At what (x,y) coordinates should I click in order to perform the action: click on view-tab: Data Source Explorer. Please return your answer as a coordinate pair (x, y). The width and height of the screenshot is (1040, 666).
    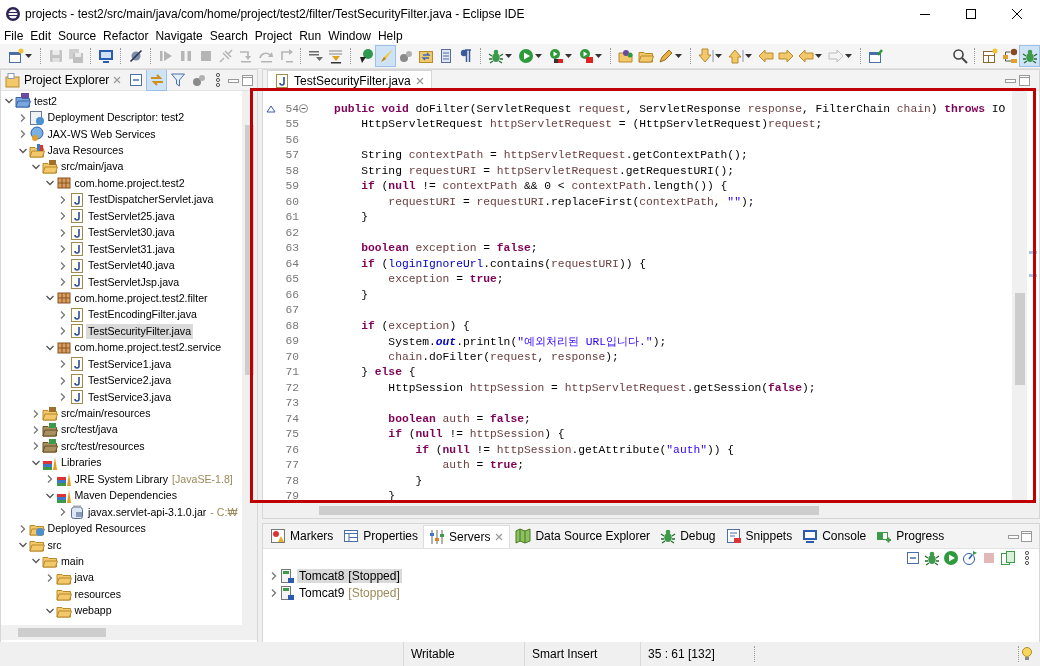
    Looking at the image, I should click on (583, 536).